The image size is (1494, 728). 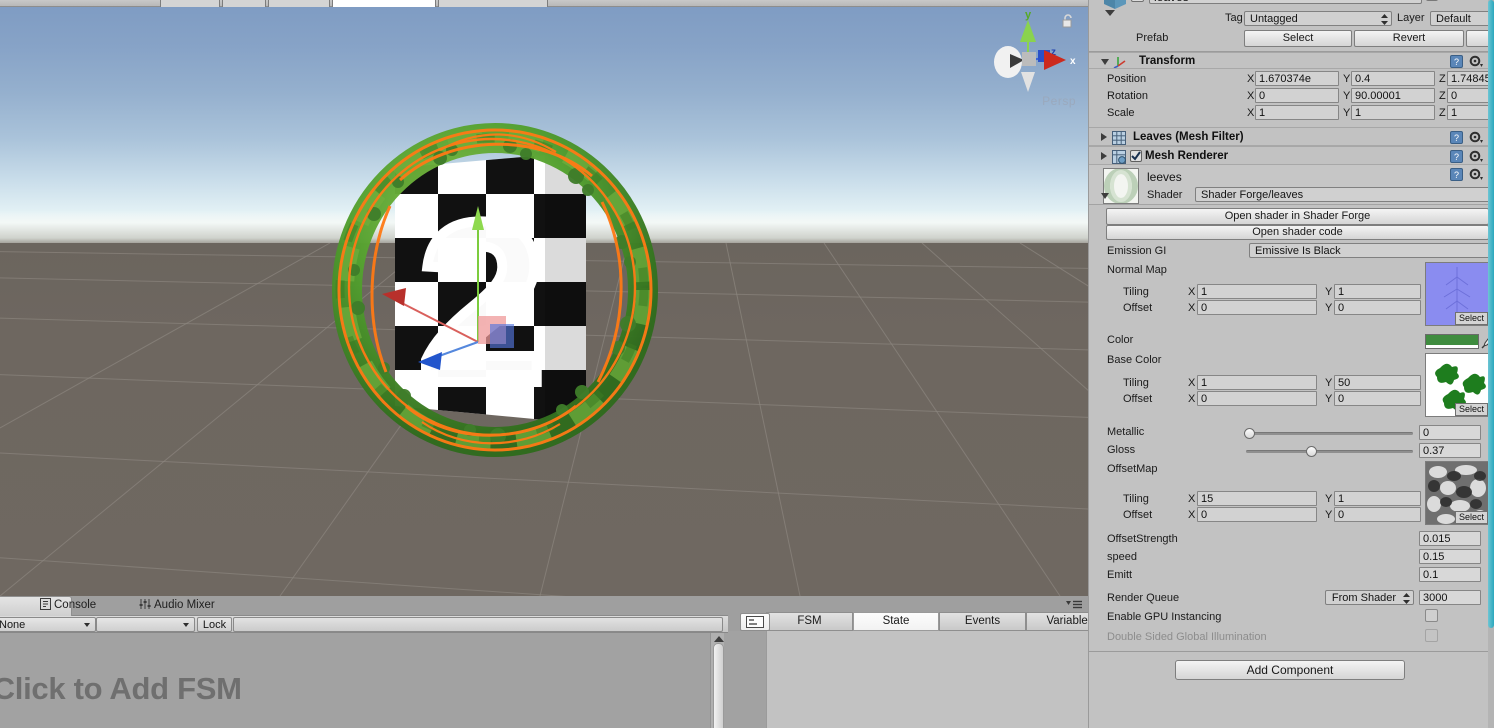 What do you see at coordinates (1471, 409) in the screenshot?
I see `base-color-select-button: Select` at bounding box center [1471, 409].